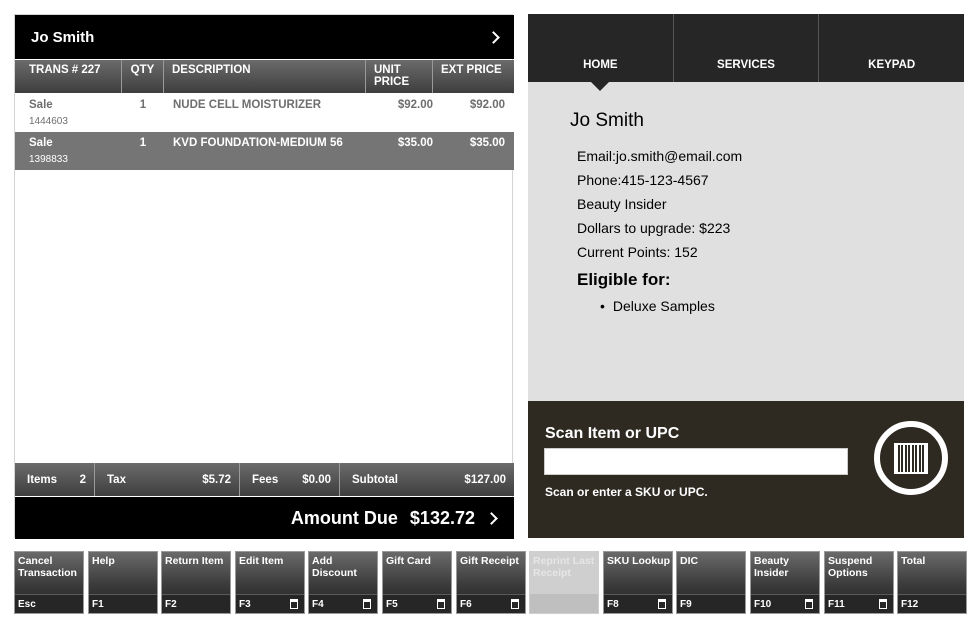  What do you see at coordinates (689, 561) in the screenshot?
I see `fkey-label: DIC` at bounding box center [689, 561].